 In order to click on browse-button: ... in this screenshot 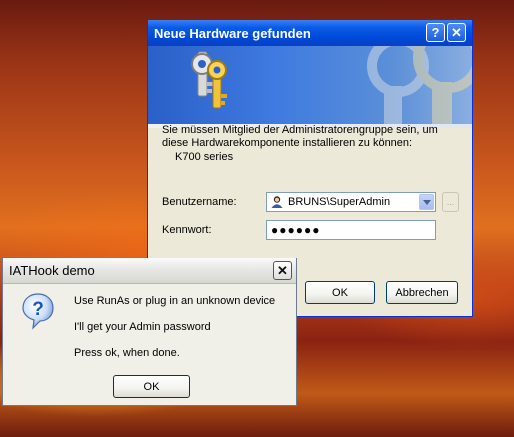, I will do `click(450, 202)`.